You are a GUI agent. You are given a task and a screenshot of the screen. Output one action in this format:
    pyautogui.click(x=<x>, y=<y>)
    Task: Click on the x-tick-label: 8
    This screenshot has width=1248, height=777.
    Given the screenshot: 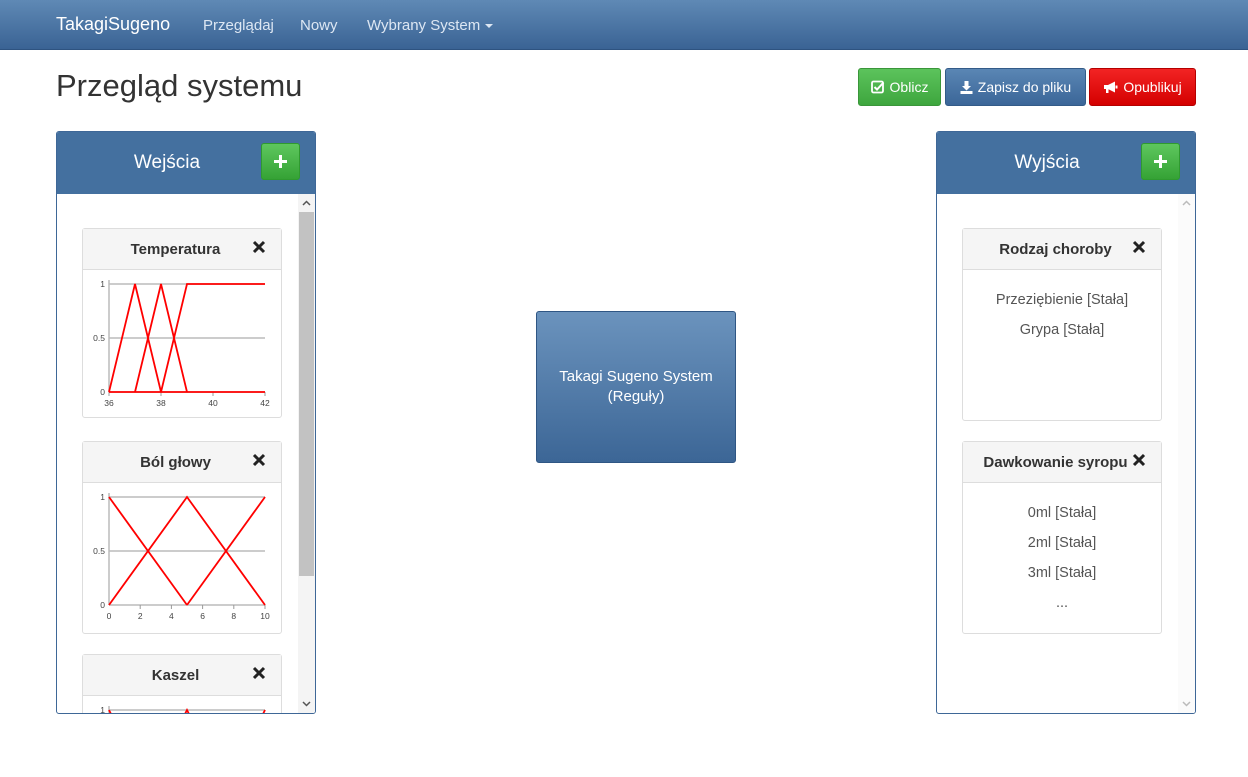 What is the action you would take?
    pyautogui.click(x=233, y=616)
    